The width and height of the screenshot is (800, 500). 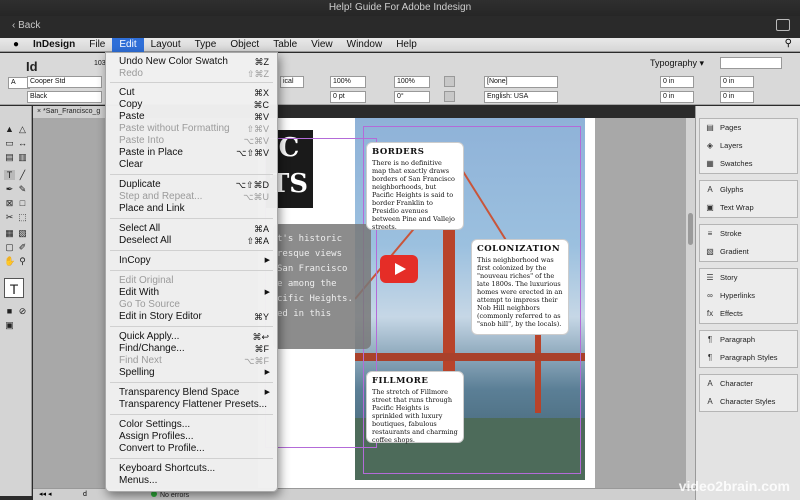 I want to click on panel-pages: ▤ Pages, so click(x=748, y=128).